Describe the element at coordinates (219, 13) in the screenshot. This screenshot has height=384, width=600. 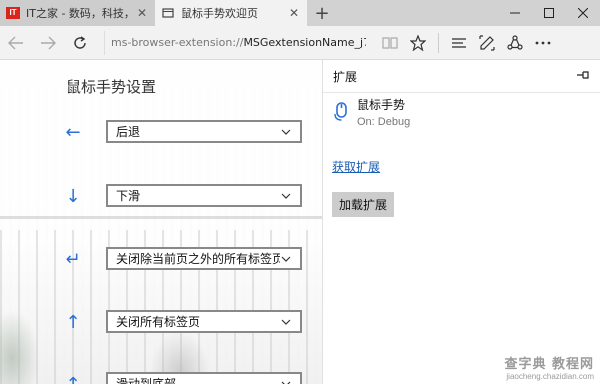
I see `tab-title: 鼠标手势欢迎页` at that location.